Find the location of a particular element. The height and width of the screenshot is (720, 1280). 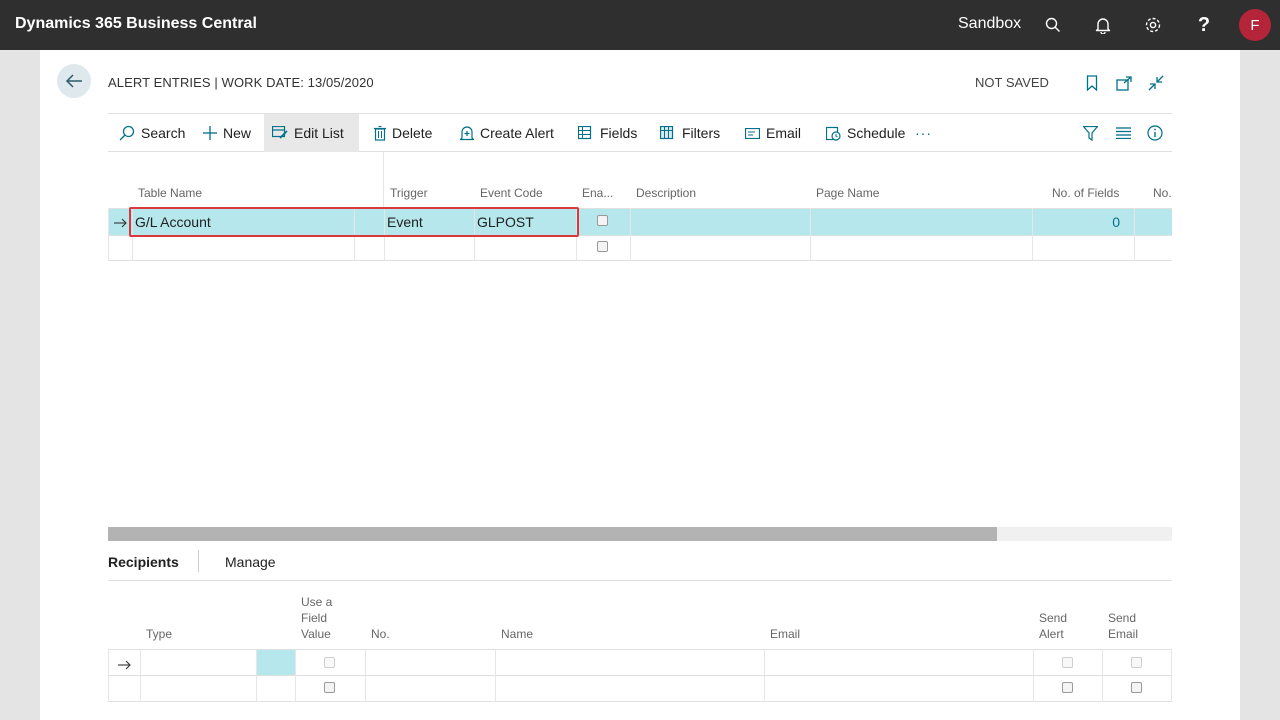

info-icon is located at coordinates (1155, 133).